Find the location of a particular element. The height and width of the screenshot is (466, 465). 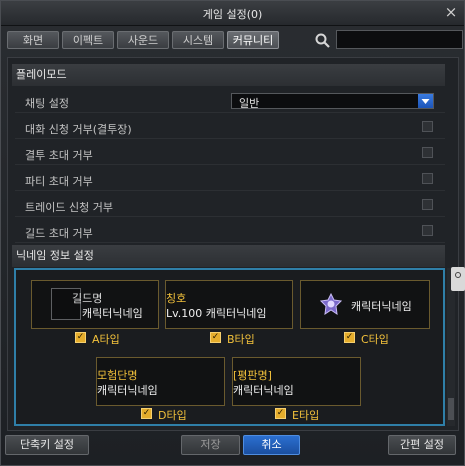

nickname-card-c: 캐릭터닉네임 is located at coordinates (365, 304).